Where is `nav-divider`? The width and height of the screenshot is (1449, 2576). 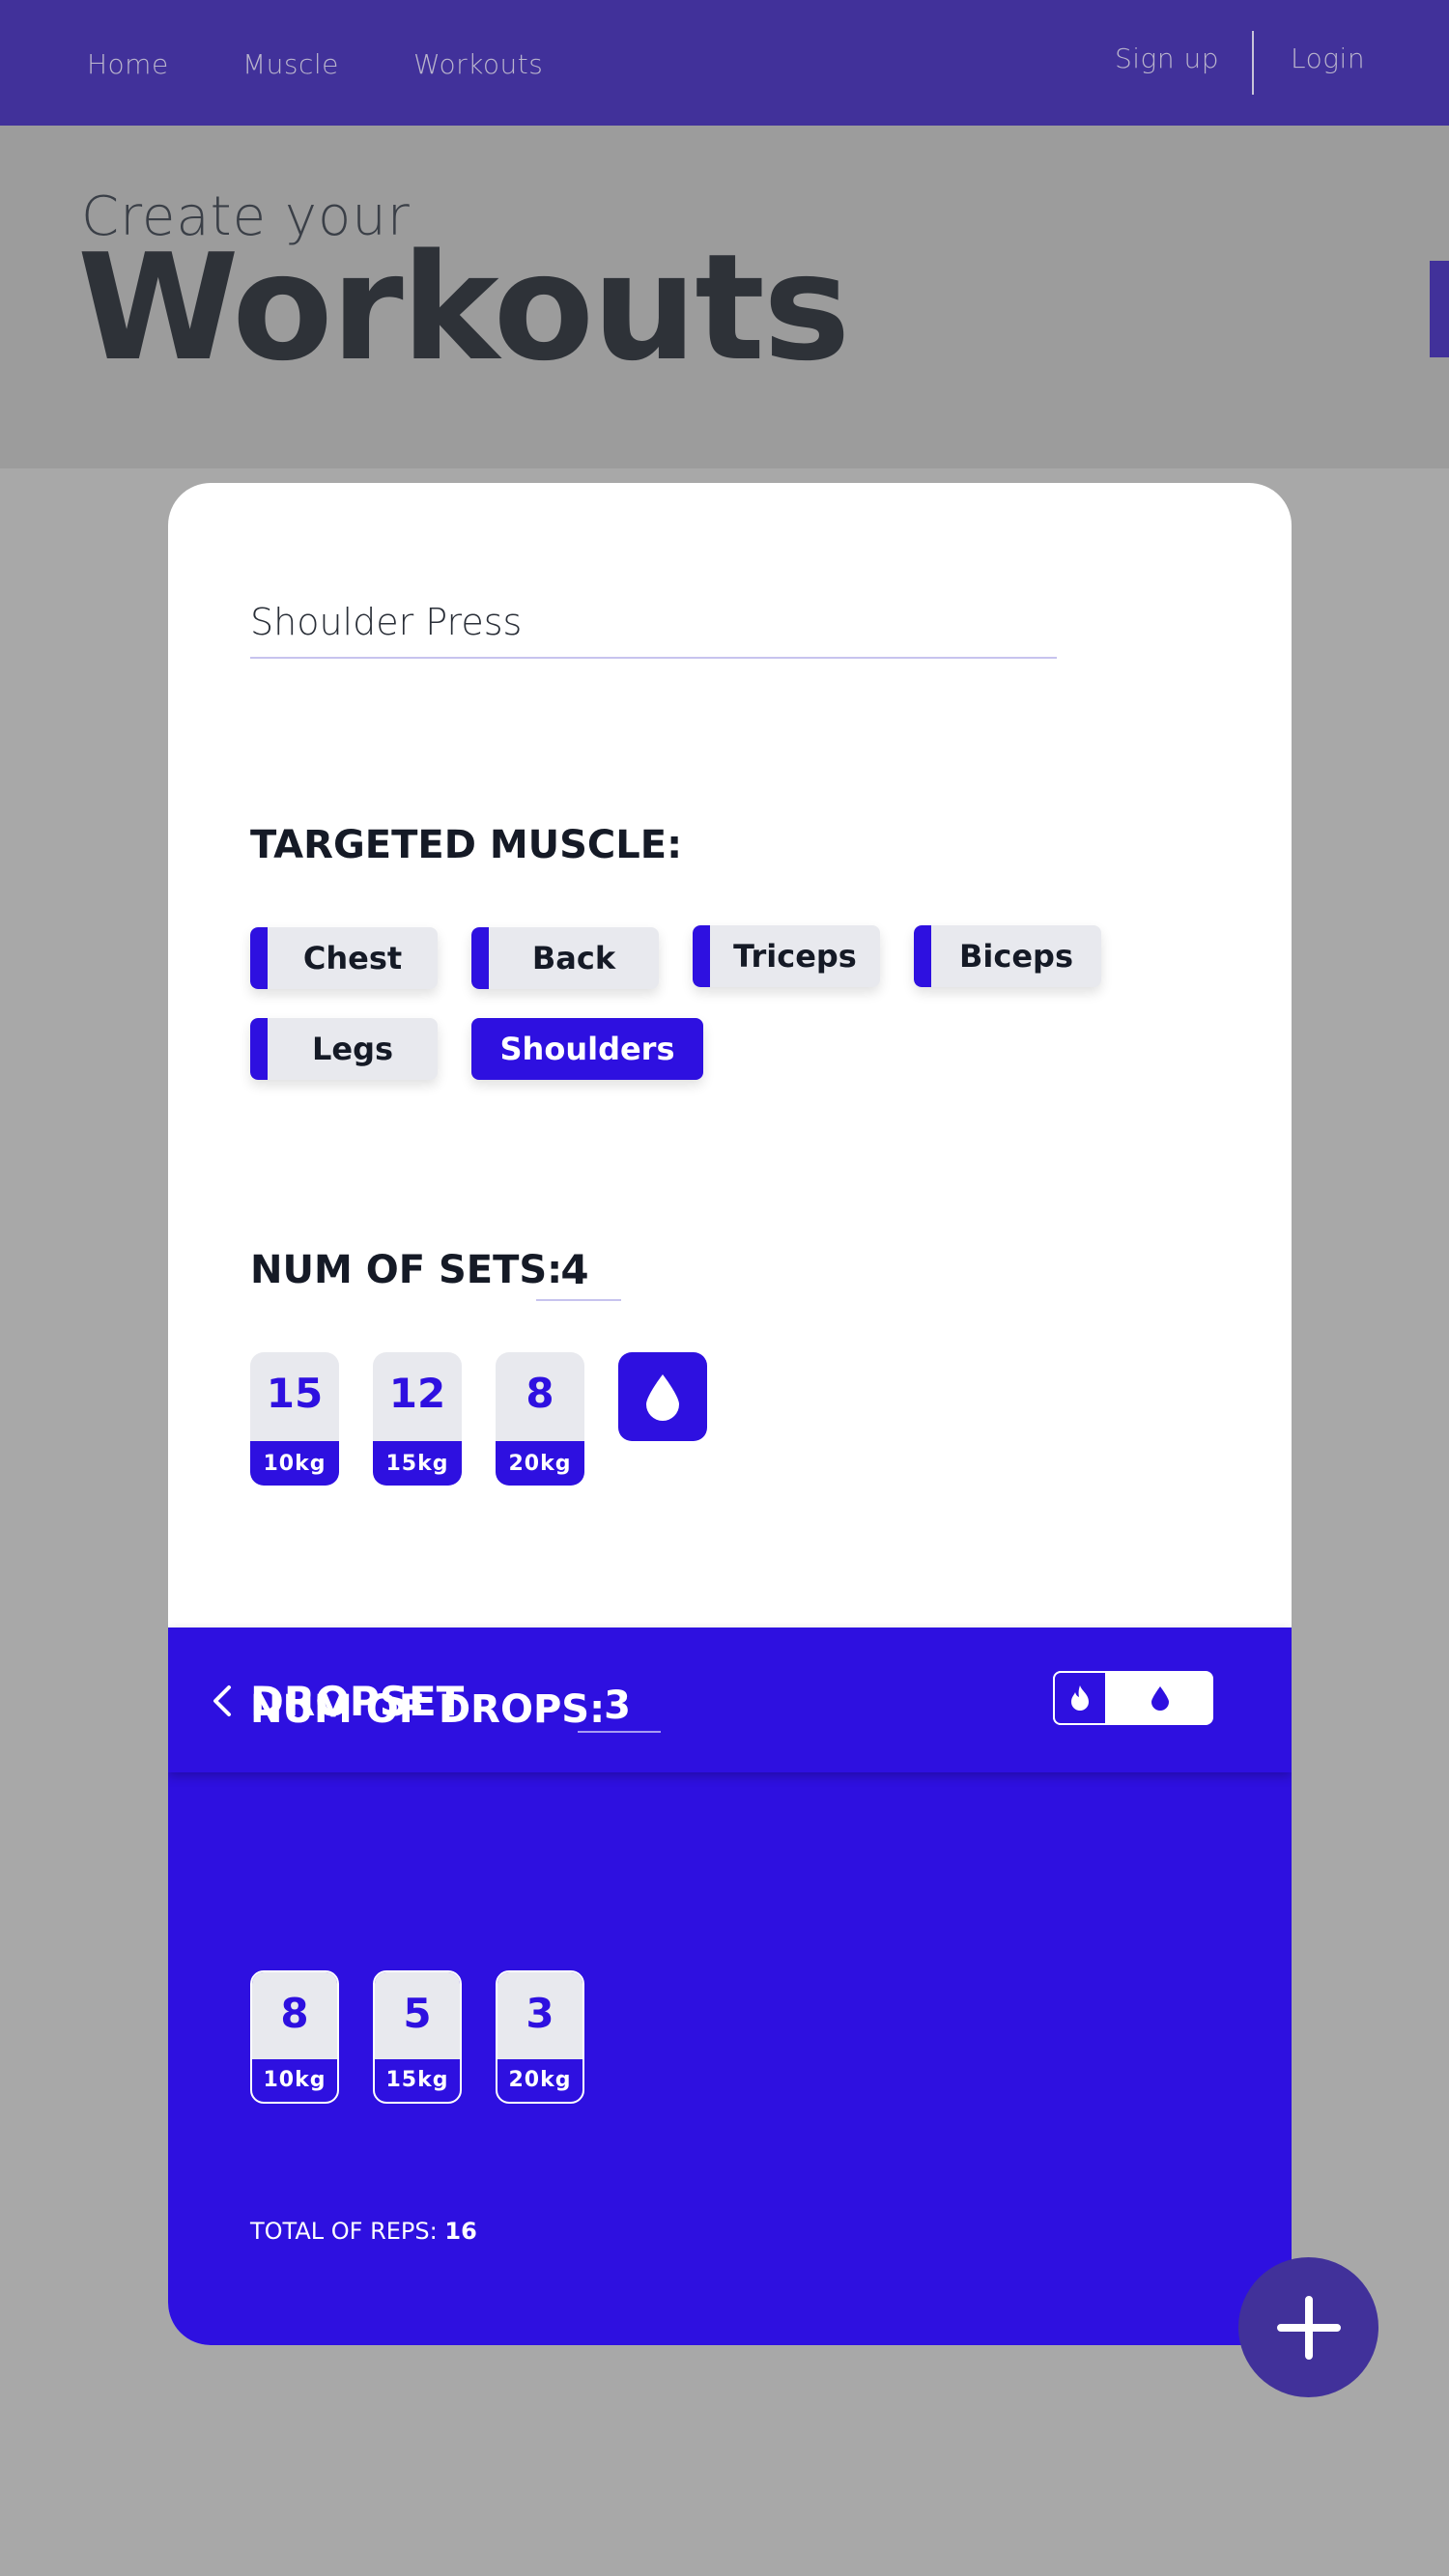 nav-divider is located at coordinates (1253, 63).